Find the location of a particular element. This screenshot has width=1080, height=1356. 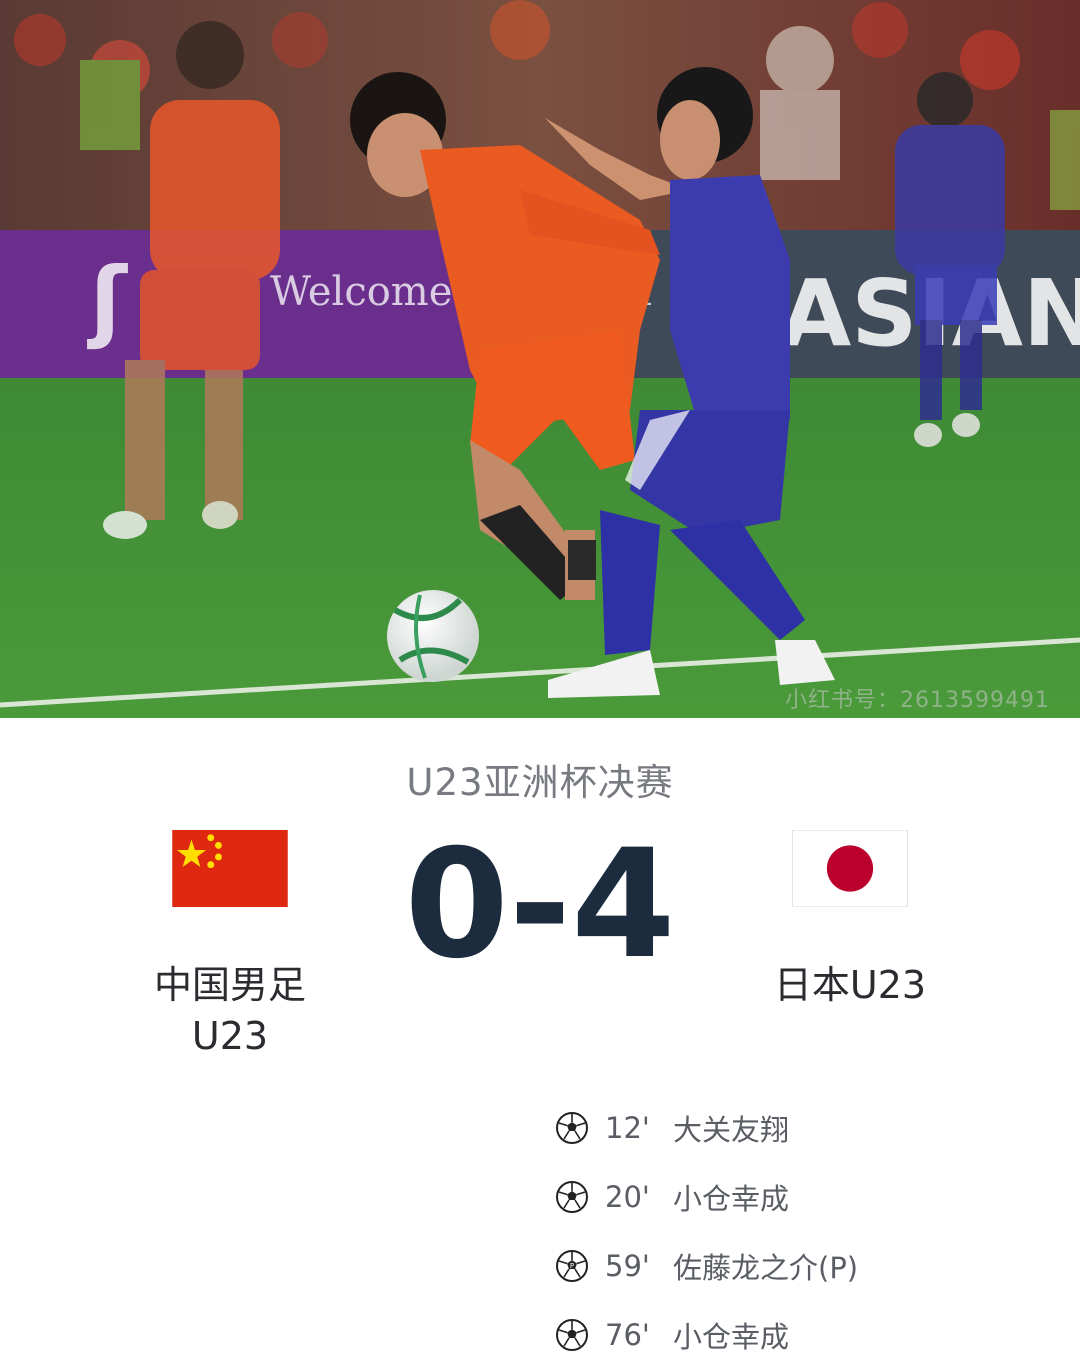

goal-row: 76' 小仓幸成 is located at coordinates (672, 1335).